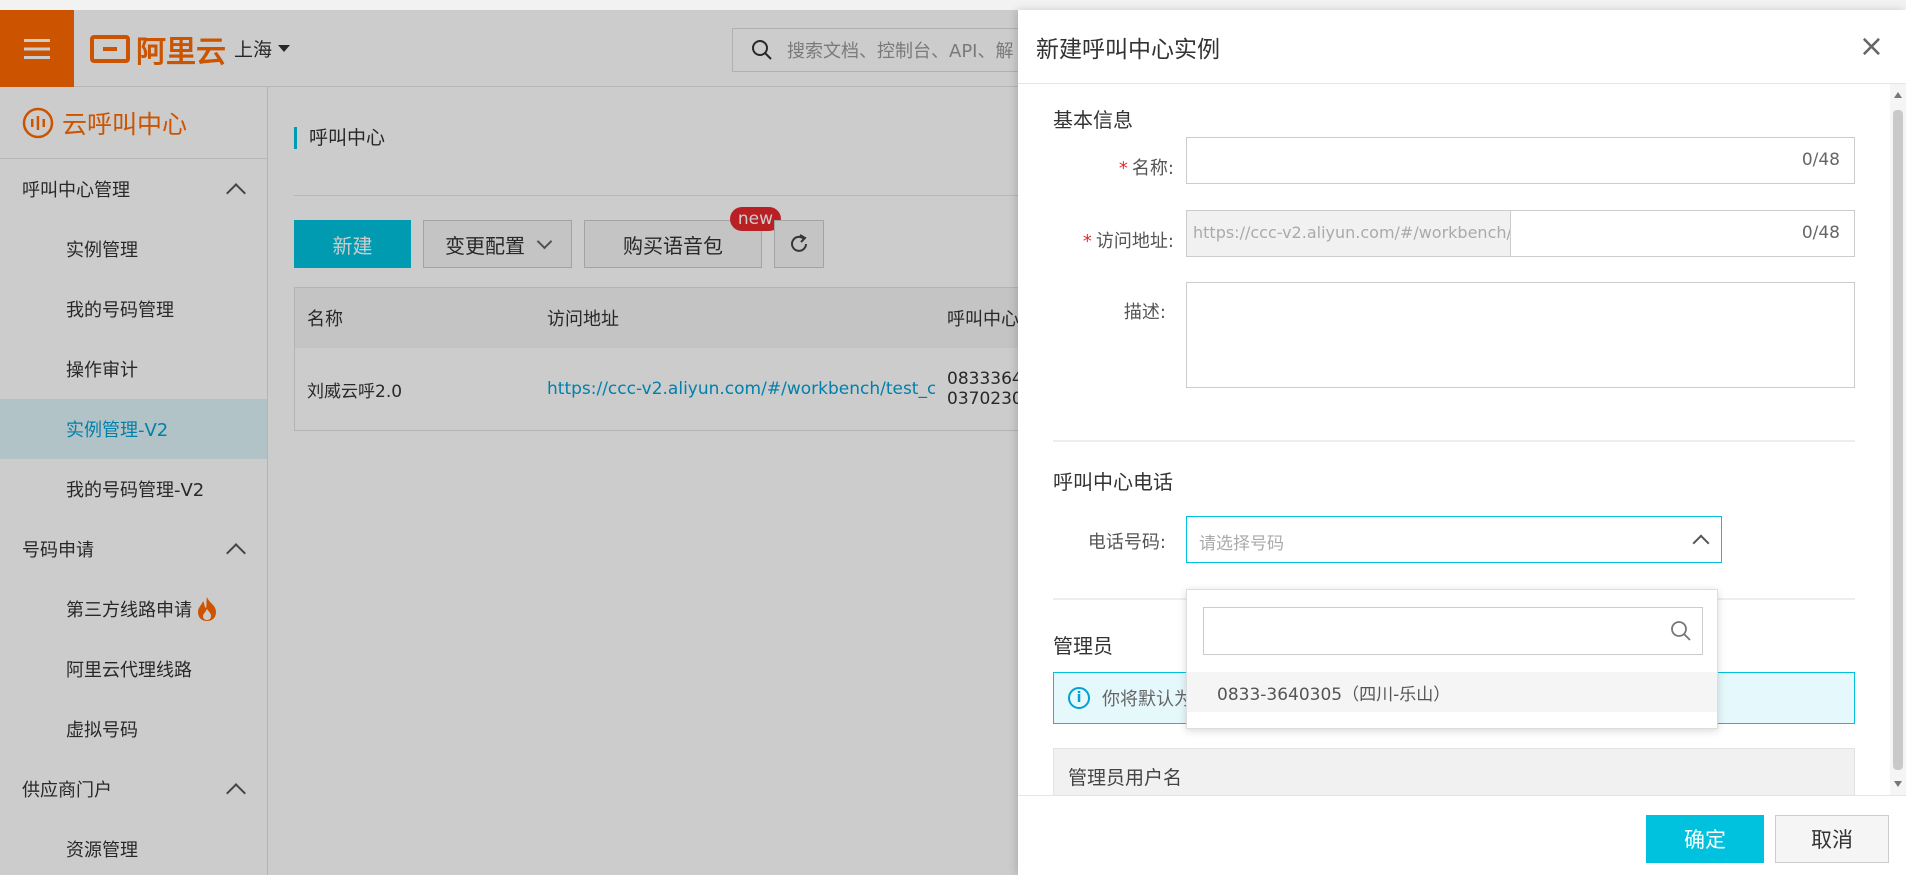 Image resolution: width=1906 pixels, height=875 pixels. What do you see at coordinates (1128, 49) in the screenshot?
I see `drawer-title: 新建呼叫中心实例` at bounding box center [1128, 49].